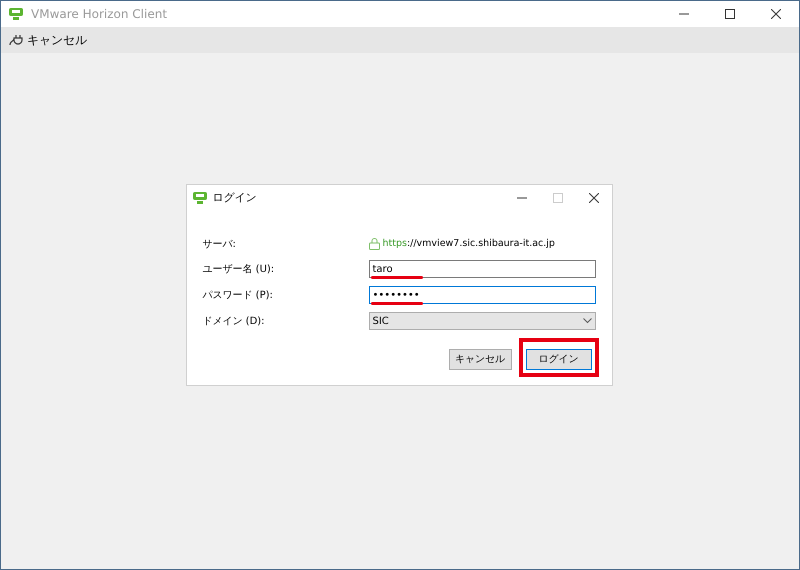 Image resolution: width=800 pixels, height=570 pixels. What do you see at coordinates (234, 321) in the screenshot?
I see `field-label: ドメイン (D):` at bounding box center [234, 321].